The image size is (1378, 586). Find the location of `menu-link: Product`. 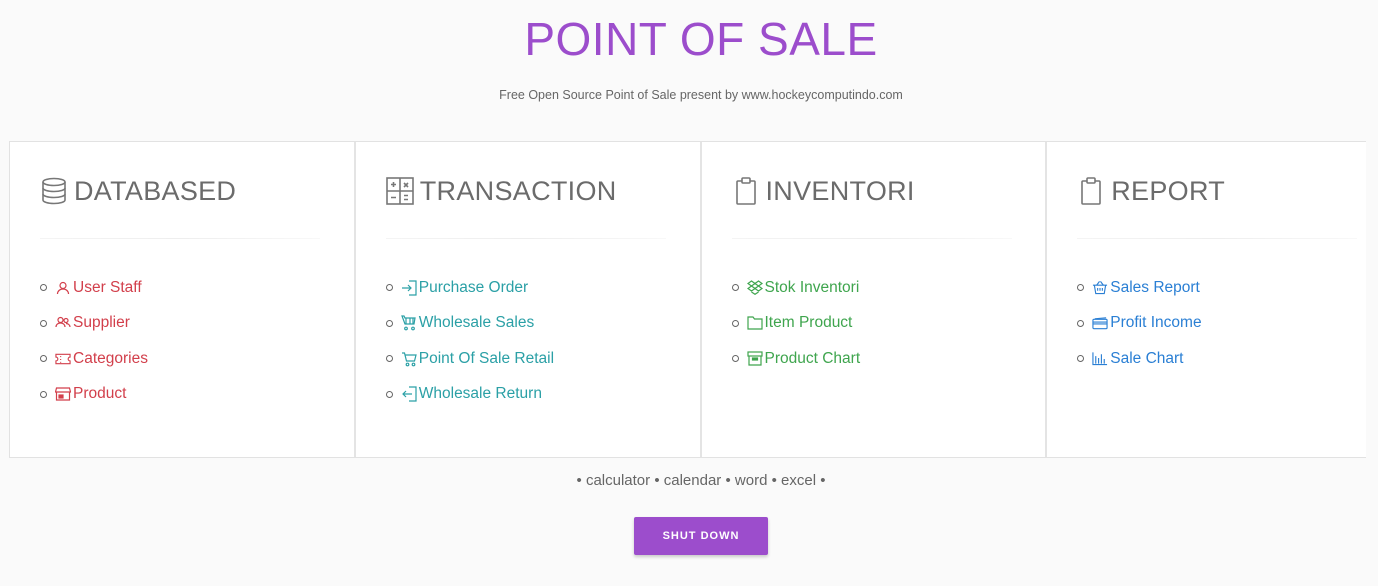

menu-link: Product is located at coordinates (99, 394).